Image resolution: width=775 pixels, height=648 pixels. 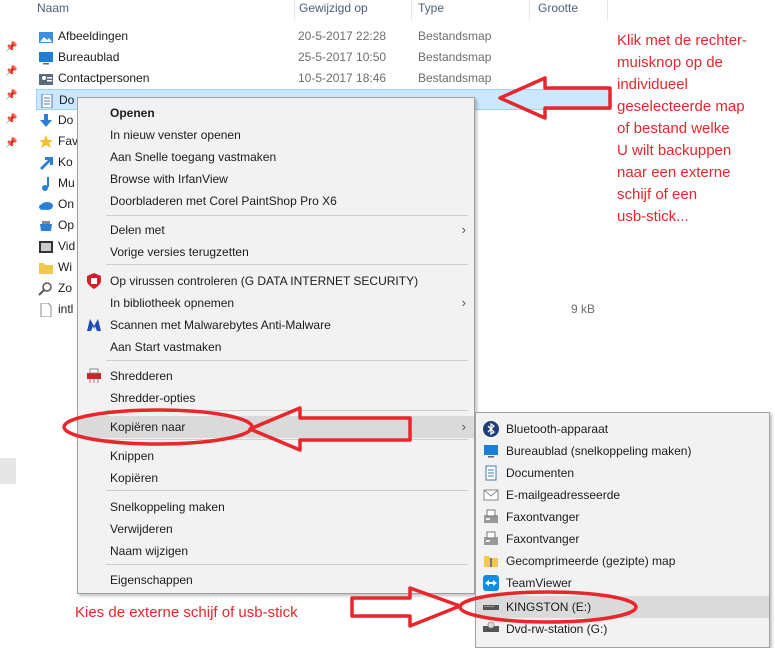 I want to click on column-name: Naam, so click(x=157, y=10).